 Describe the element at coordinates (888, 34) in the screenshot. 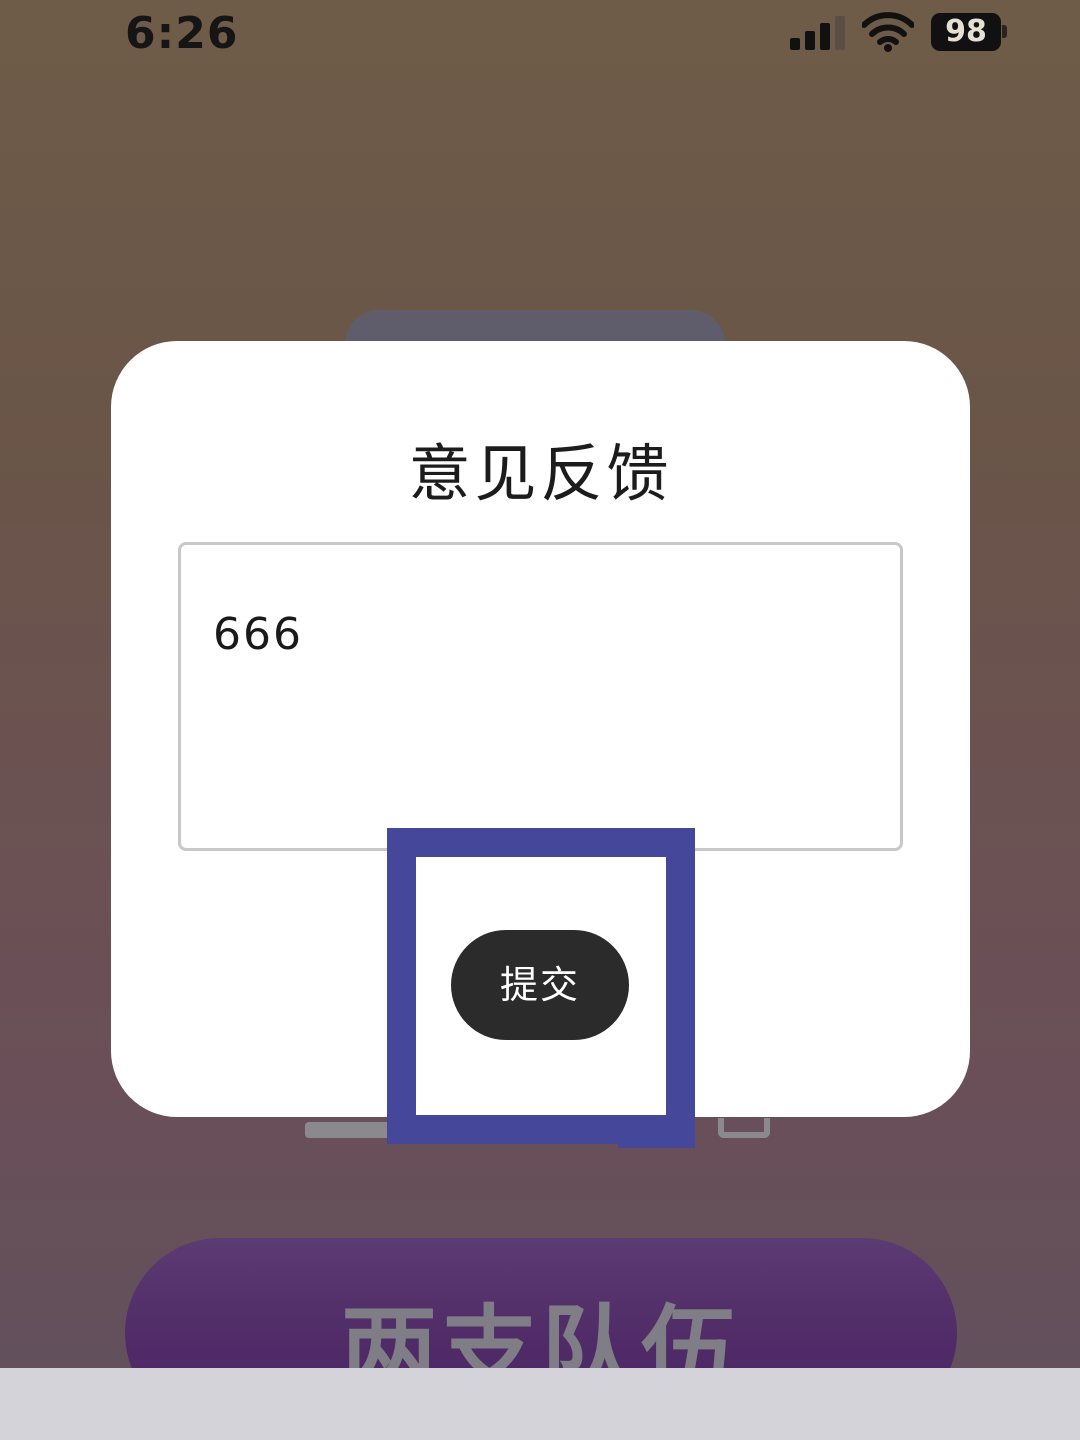

I see `wifi-icon` at that location.